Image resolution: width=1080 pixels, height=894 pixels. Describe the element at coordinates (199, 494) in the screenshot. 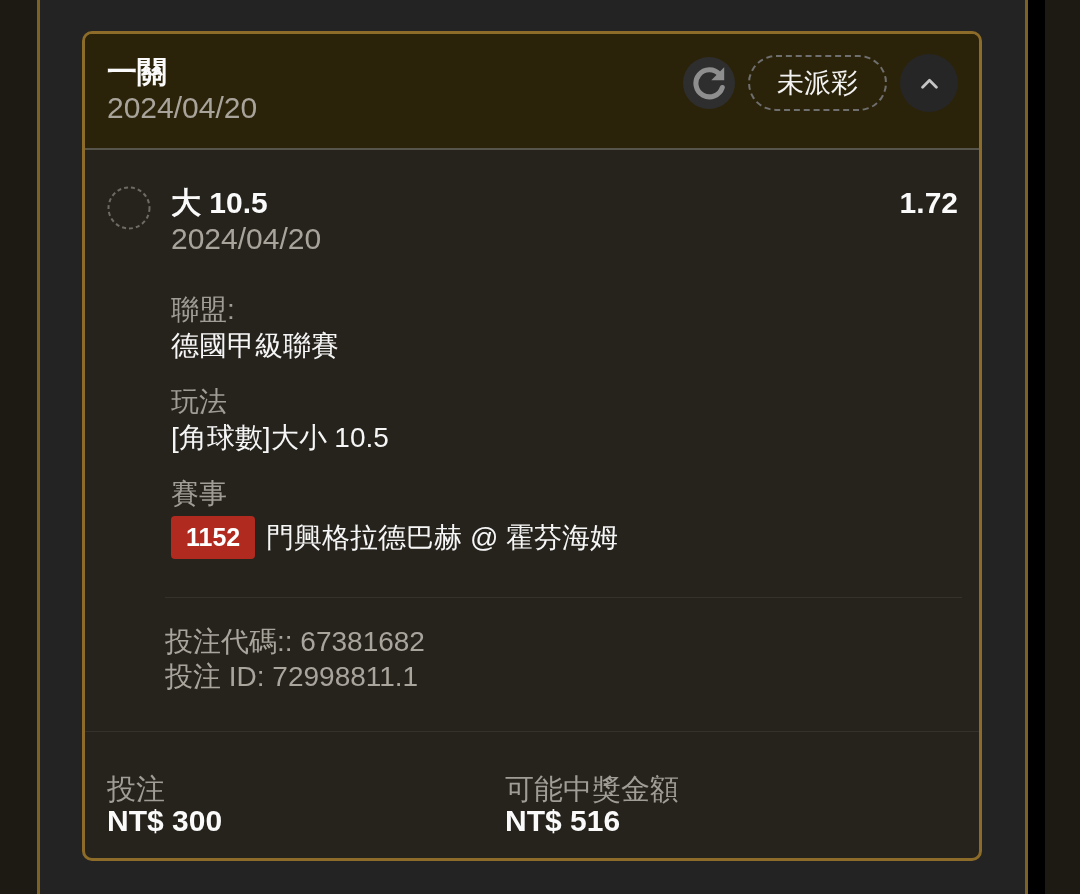

I see `detail-label: 賽事` at that location.